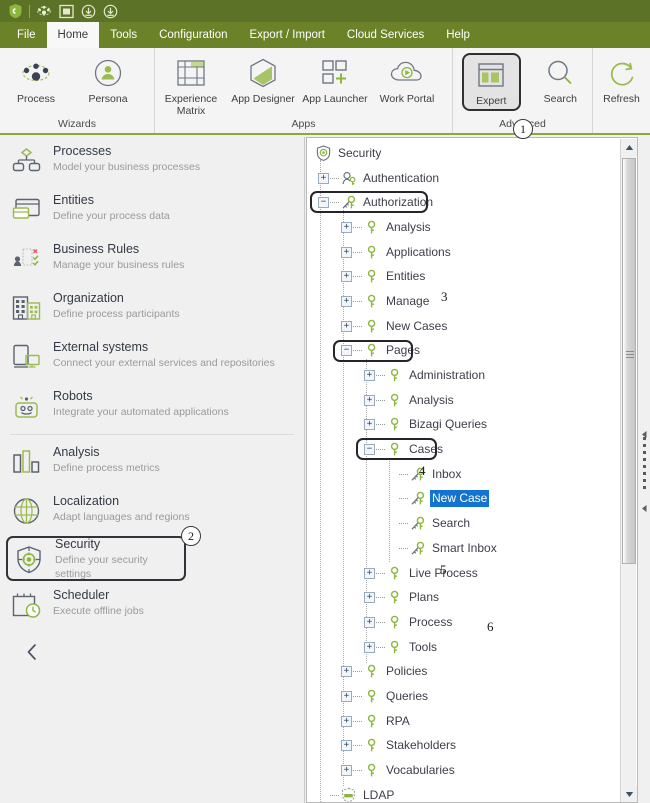 The image size is (650, 803). Describe the element at coordinates (463, 351) in the screenshot. I see `tree-node-pages: − Pages` at that location.